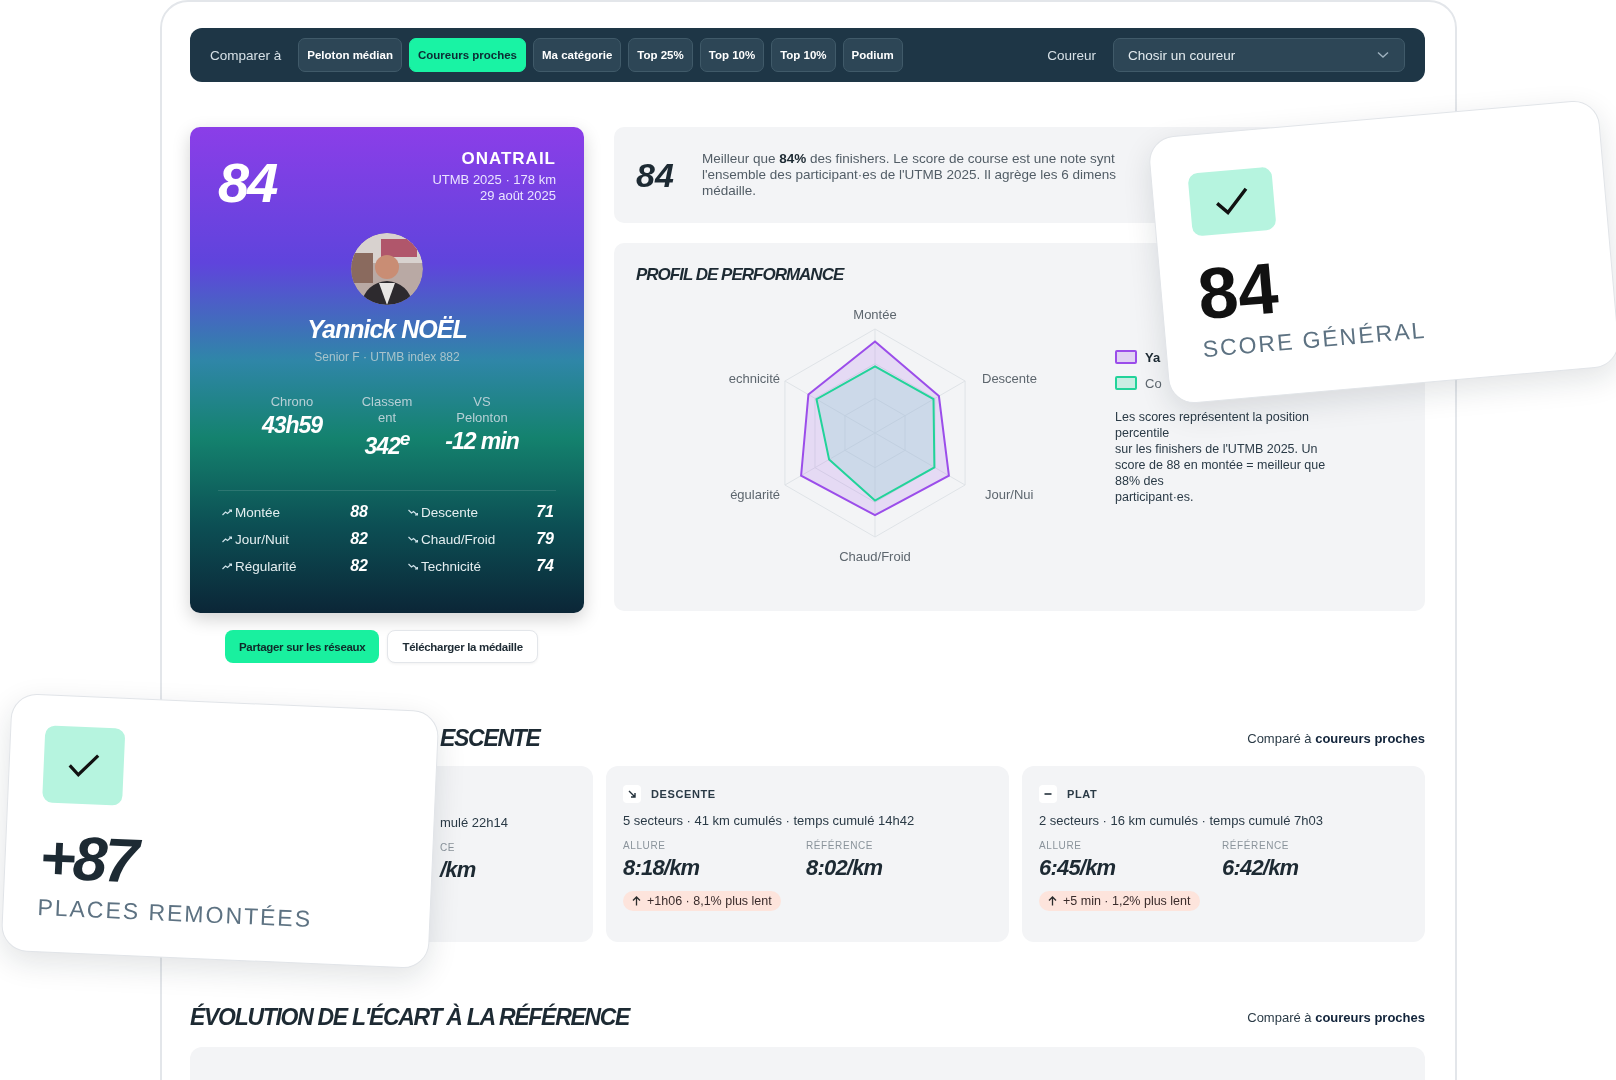 This screenshot has height=1080, width=1616. I want to click on filter-chip: Top 25%, so click(660, 55).